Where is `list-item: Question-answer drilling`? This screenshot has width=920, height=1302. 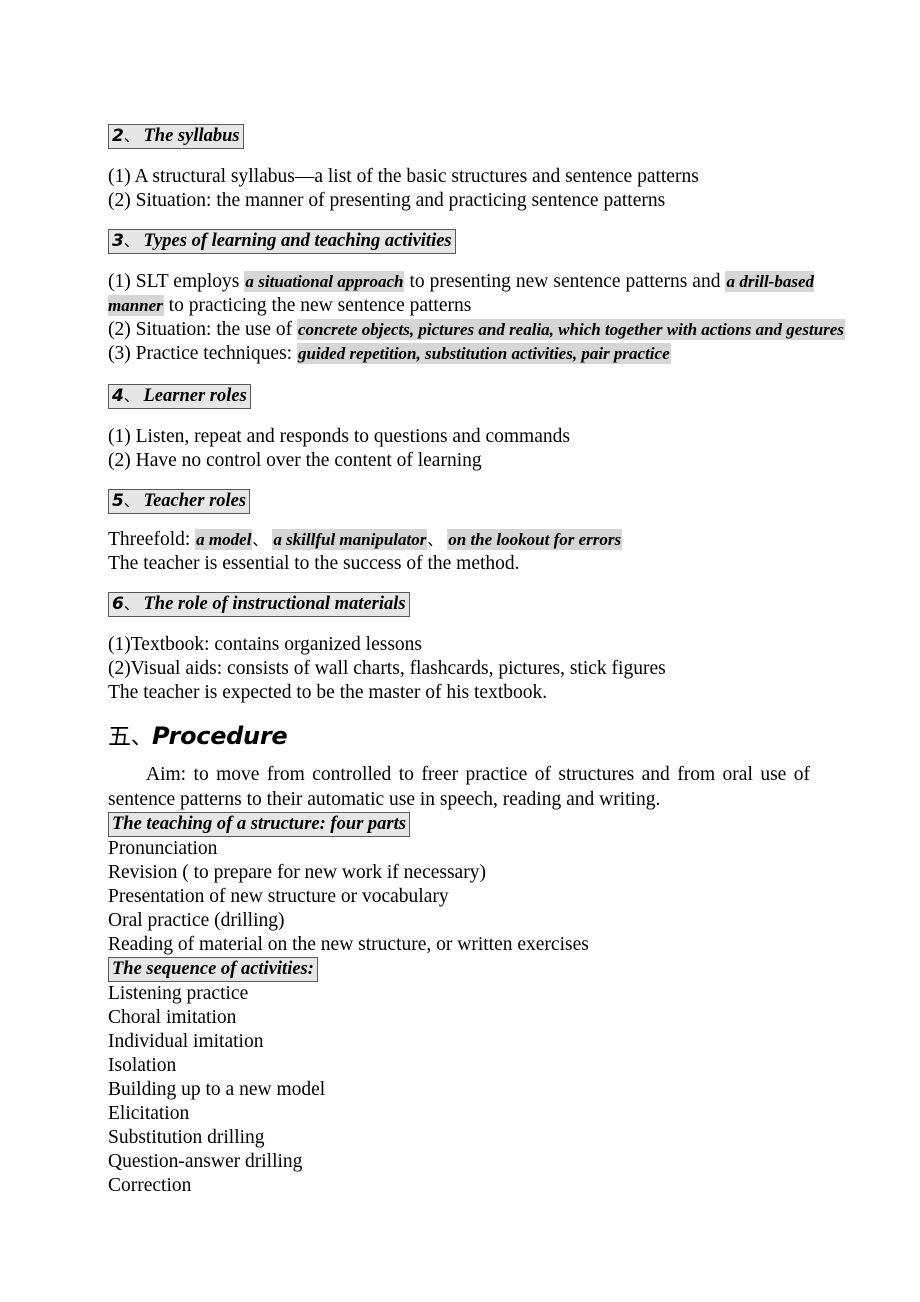
list-item: Question-answer drilling is located at coordinates (205, 1161).